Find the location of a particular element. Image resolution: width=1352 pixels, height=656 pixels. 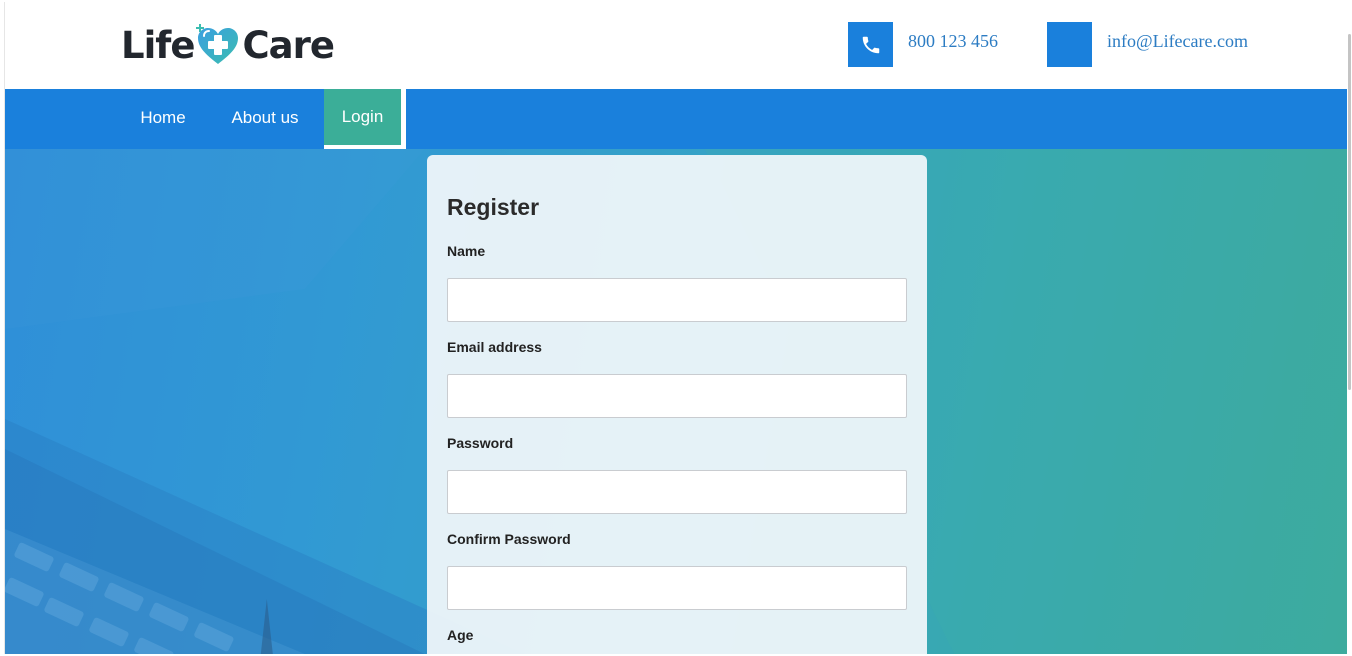

contact-phone: 800 123 456 is located at coordinates (923, 44).